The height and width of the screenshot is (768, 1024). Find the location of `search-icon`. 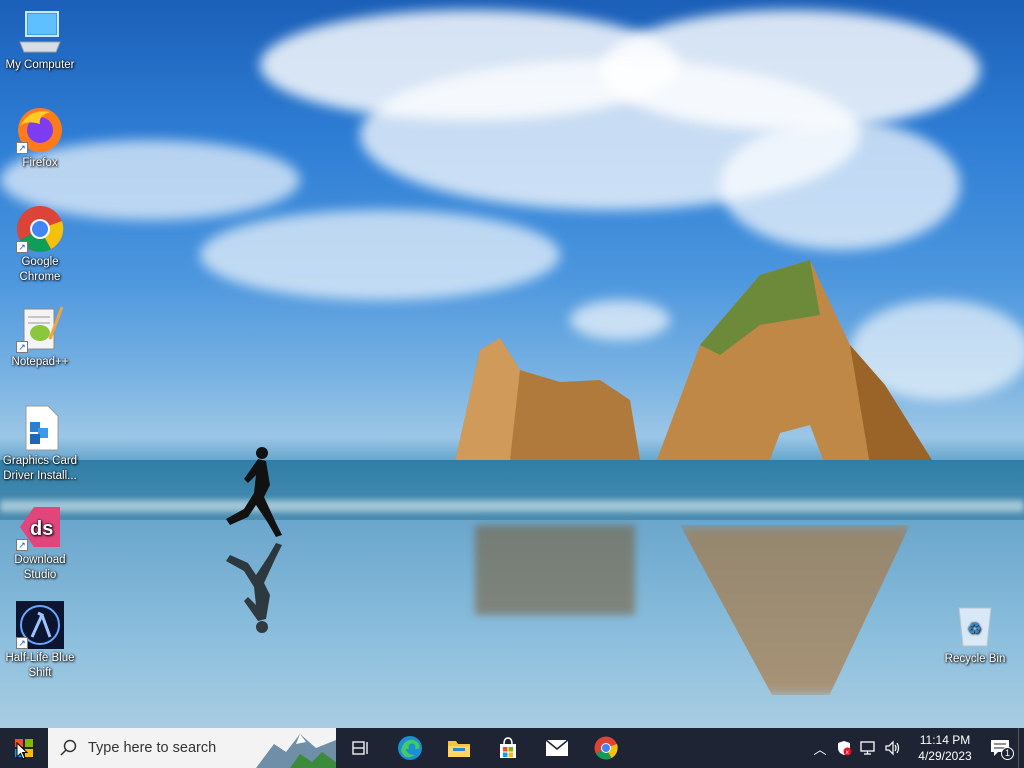

search-icon is located at coordinates (68, 747).